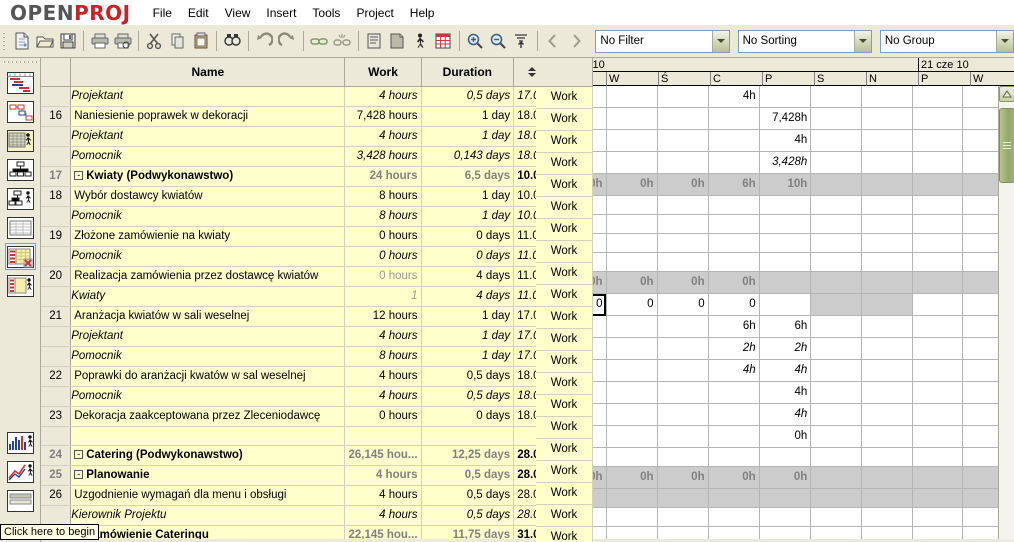 Image resolution: width=1014 pixels, height=542 pixels. Describe the element at coordinates (56, 196) in the screenshot. I see `row-id-cell: 18` at that location.